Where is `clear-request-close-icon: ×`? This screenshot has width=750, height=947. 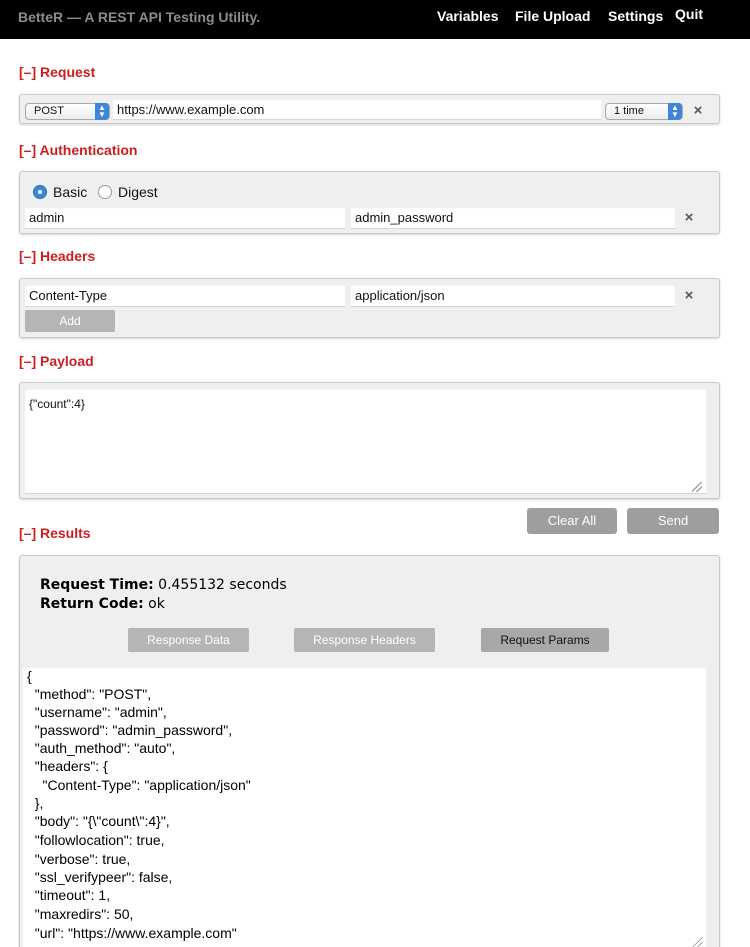 clear-request-close-icon: × is located at coordinates (698, 110).